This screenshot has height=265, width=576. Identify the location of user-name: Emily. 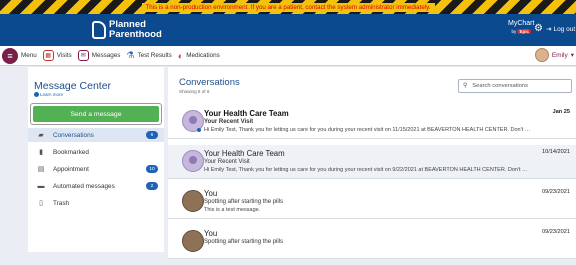
(560, 55).